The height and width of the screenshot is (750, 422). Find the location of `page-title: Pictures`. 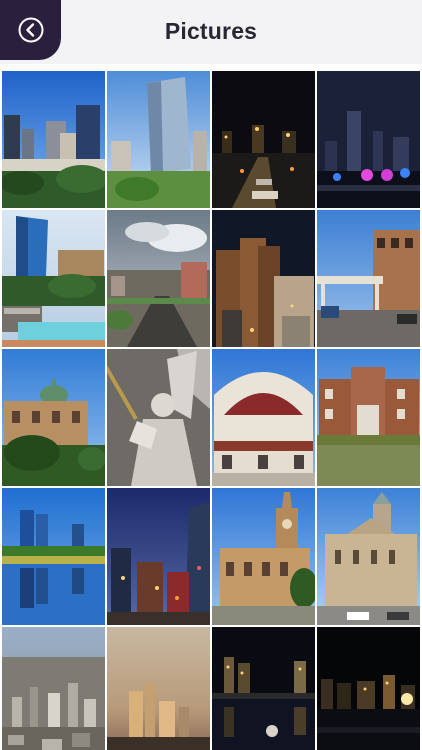

page-title: Pictures is located at coordinates (211, 31).